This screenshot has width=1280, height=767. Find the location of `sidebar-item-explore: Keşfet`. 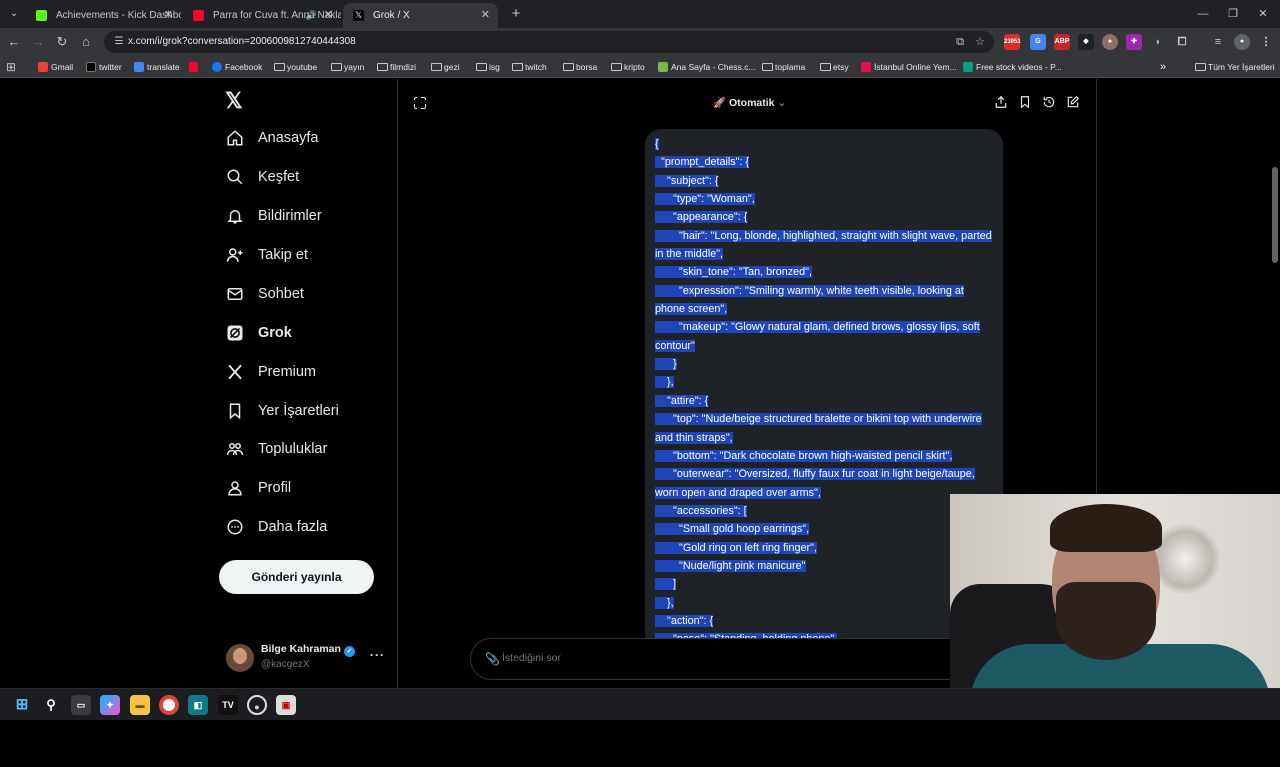

sidebar-item-explore: Keşfet is located at coordinates (306, 177).